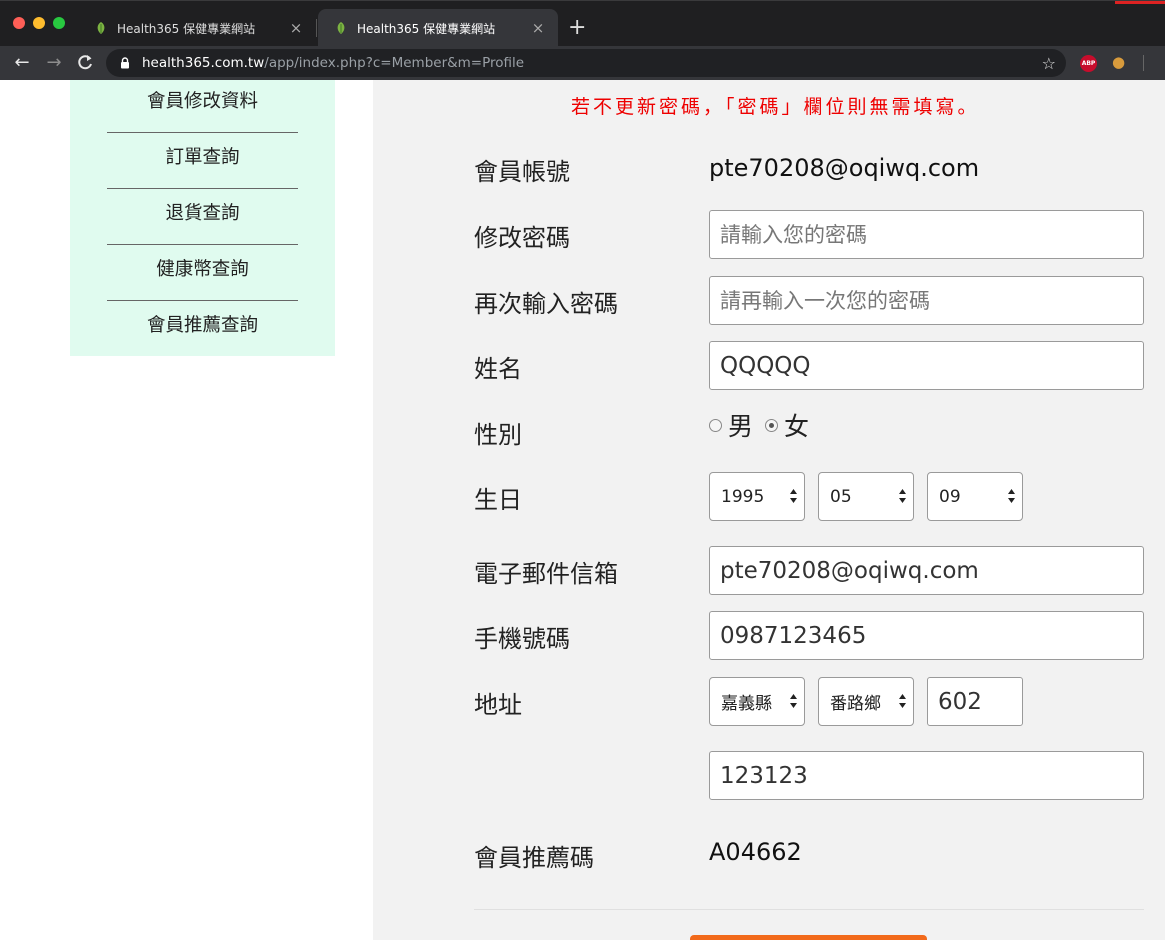 The width and height of the screenshot is (1165, 940). Describe the element at coordinates (1049, 63) in the screenshot. I see `bookmark-star-icon: ☆` at that location.